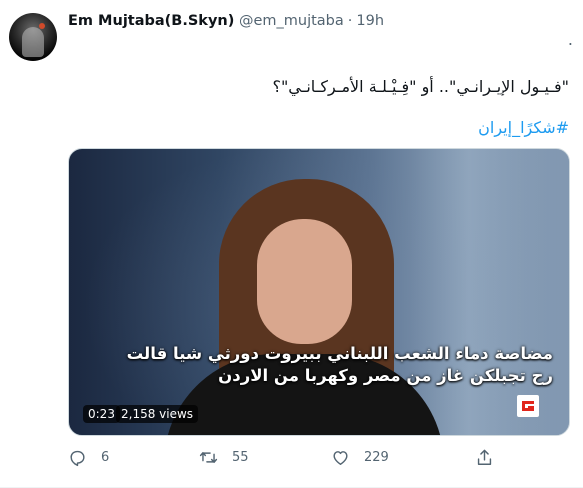  I want to click on leading-mark: ., so click(570, 39).